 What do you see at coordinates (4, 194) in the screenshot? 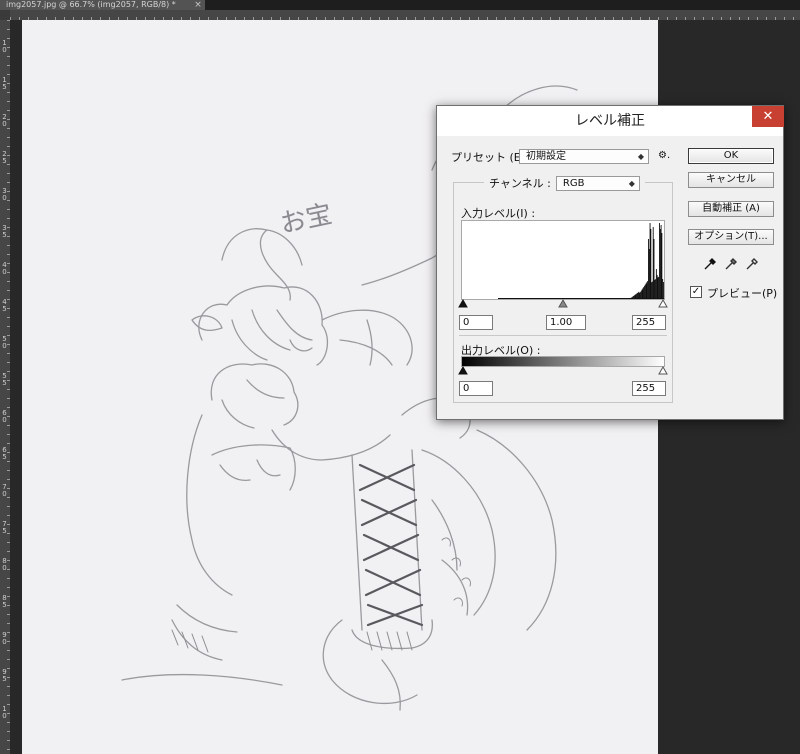
I see `ruler-label: 3 0` at bounding box center [4, 194].